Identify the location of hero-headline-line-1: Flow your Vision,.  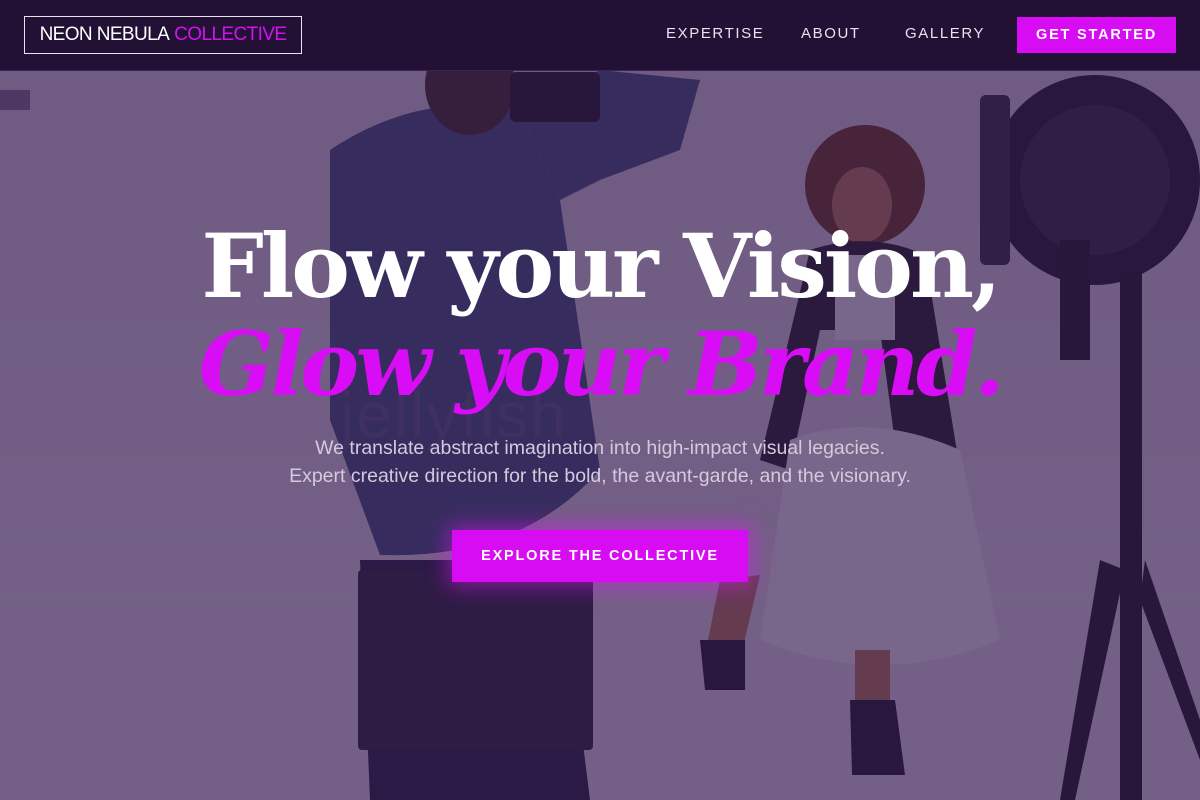
(601, 266).